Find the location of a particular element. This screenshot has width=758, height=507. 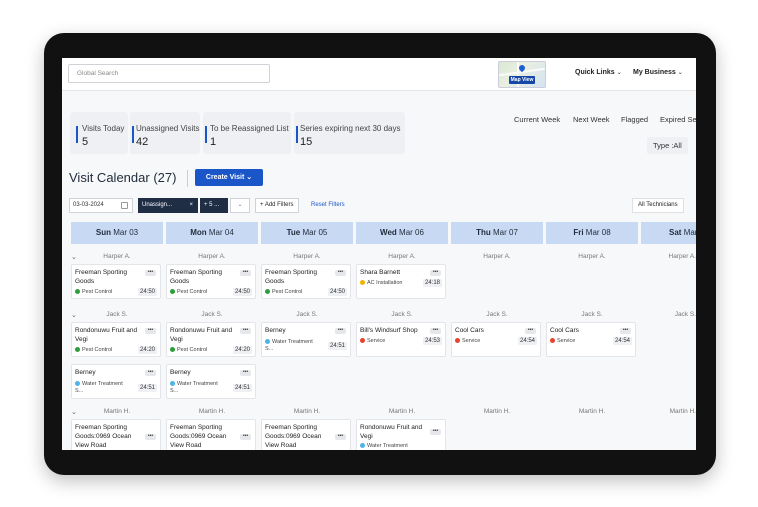

day-of-week: Tue is located at coordinates (293, 232).